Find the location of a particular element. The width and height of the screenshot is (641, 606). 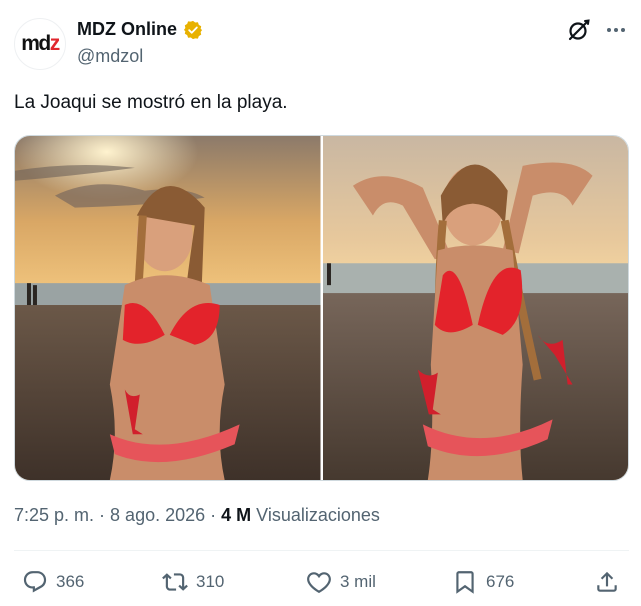

bookmark-icon is located at coordinates (465, 582).